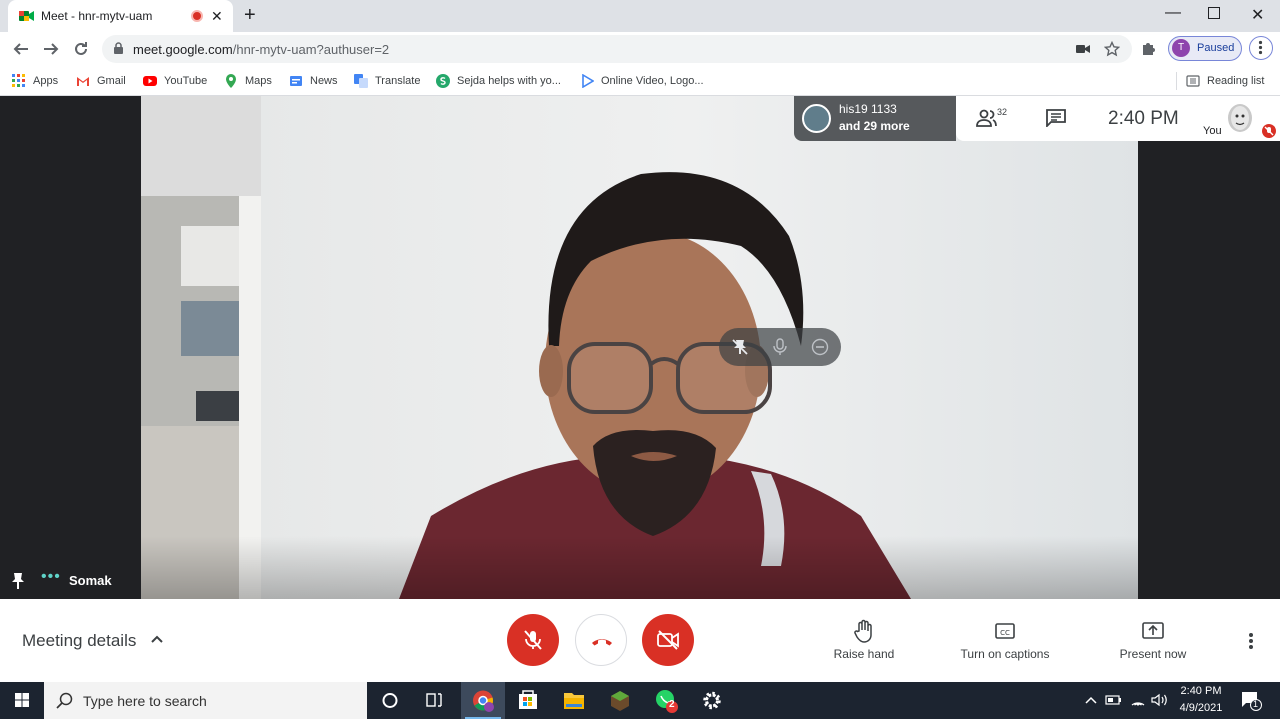 The height and width of the screenshot is (719, 1280). What do you see at coordinates (18, 581) in the screenshot?
I see `pin-icon` at bounding box center [18, 581].